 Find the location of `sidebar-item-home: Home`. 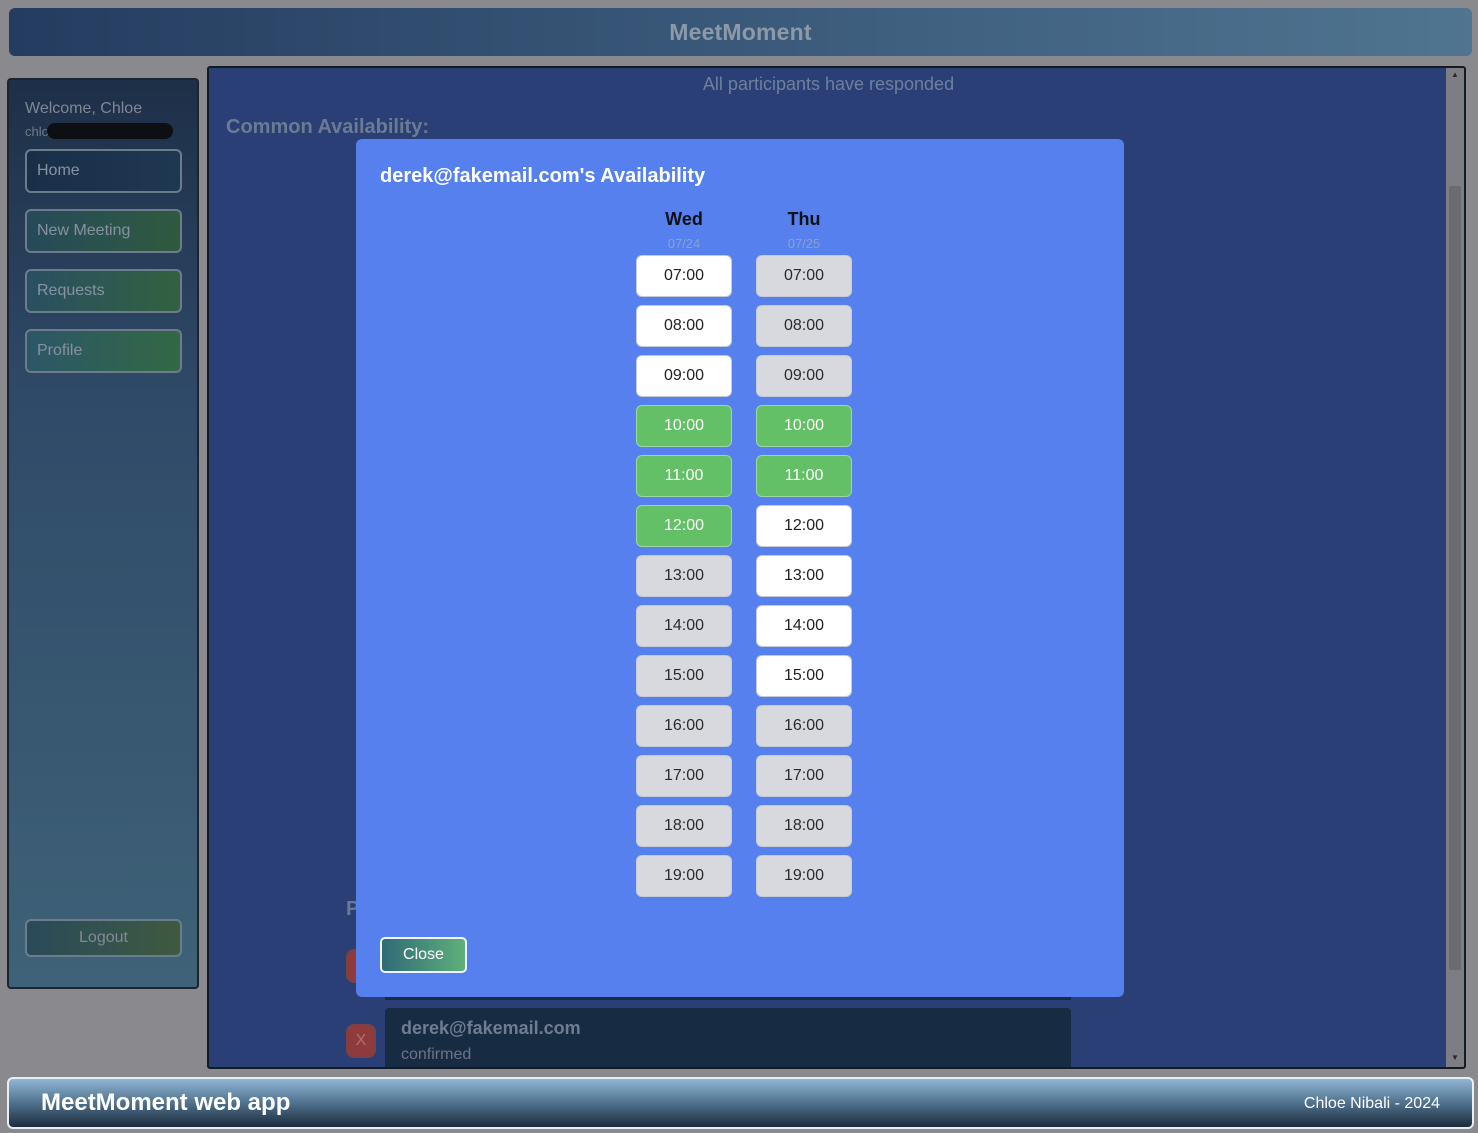

sidebar-item-home: Home is located at coordinates (103, 171).